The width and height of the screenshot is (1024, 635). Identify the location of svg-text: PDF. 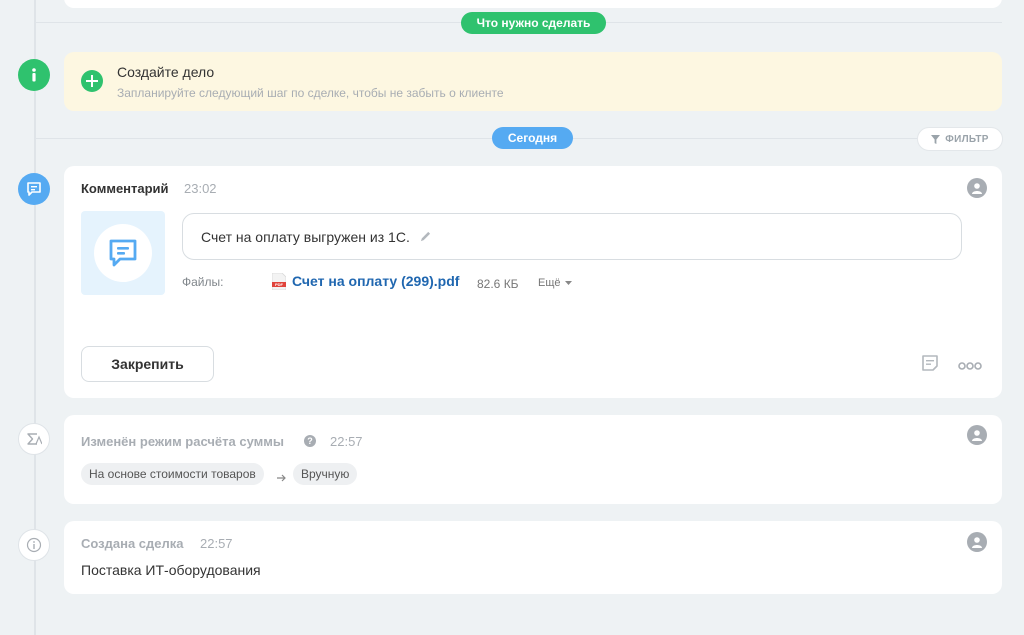
(279, 284).